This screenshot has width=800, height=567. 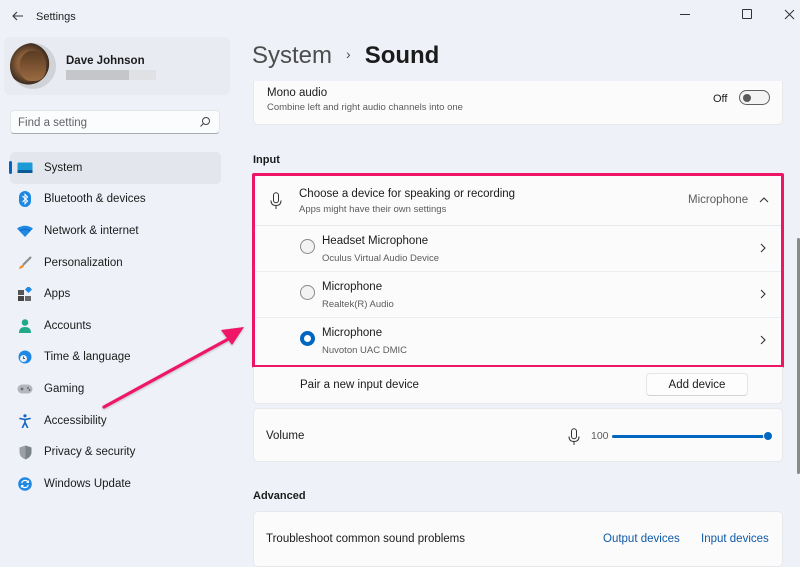 I want to click on search-input, so click(x=103, y=122).